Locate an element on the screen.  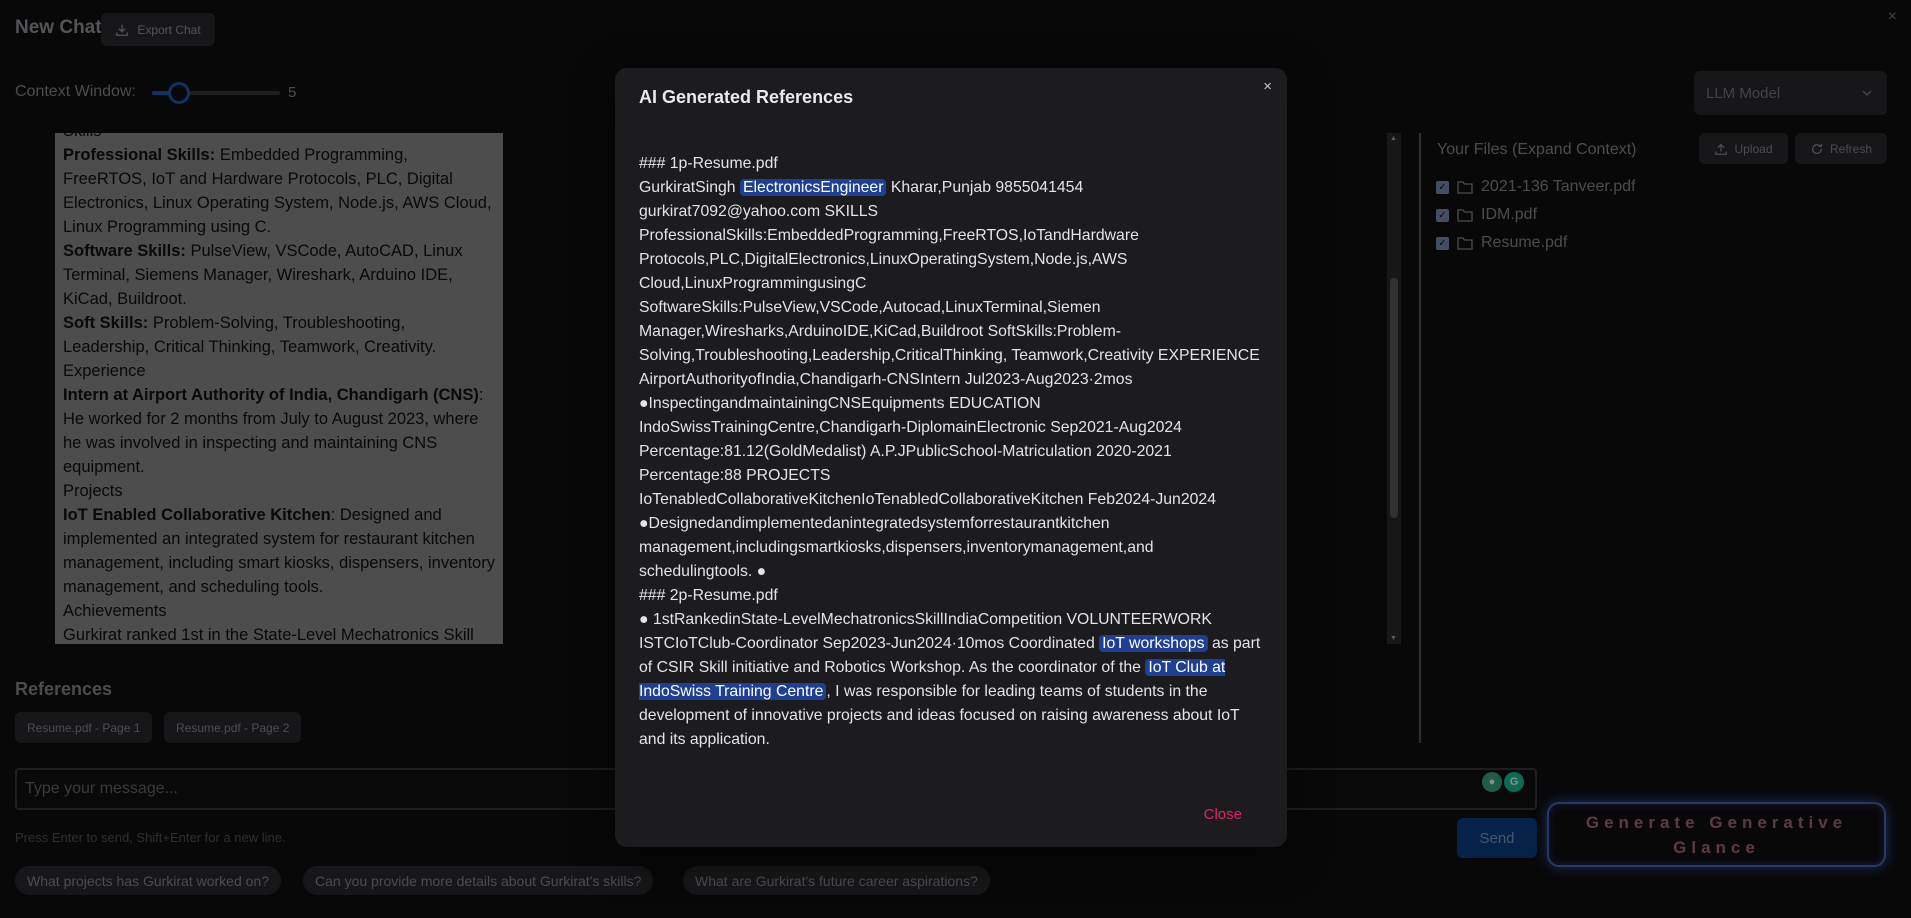
modal-close-icon: × is located at coordinates (1267, 86).